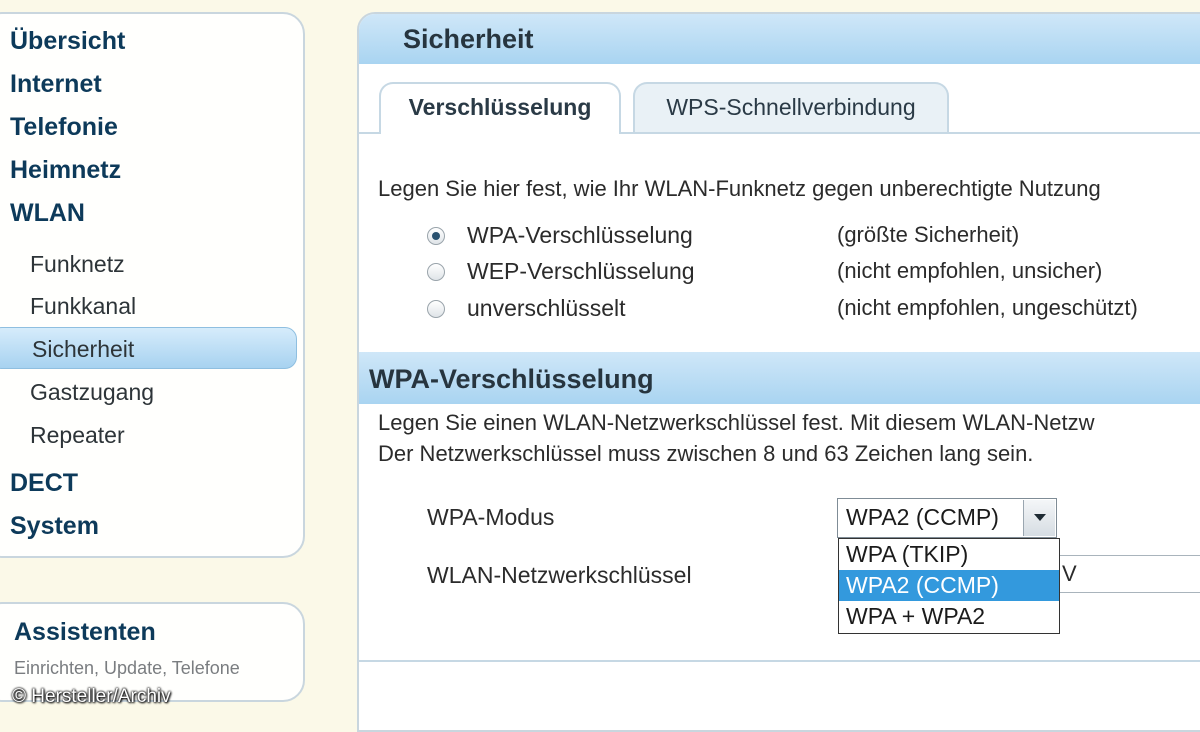 The width and height of the screenshot is (1200, 732). I want to click on nav-item-internet: Internet, so click(56, 84).